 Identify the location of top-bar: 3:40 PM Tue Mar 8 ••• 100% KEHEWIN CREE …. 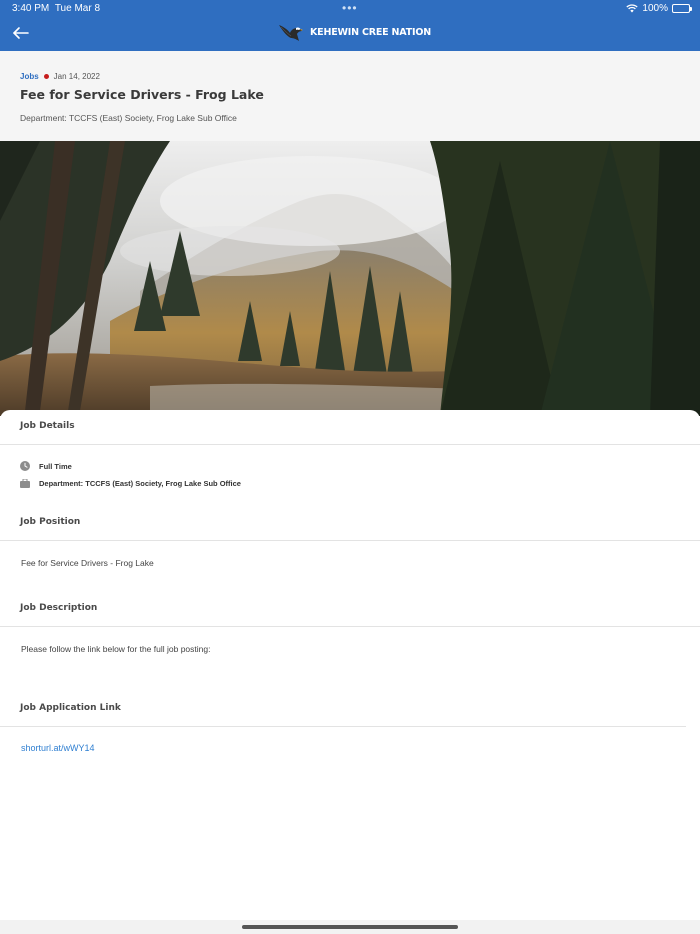
(350, 25).